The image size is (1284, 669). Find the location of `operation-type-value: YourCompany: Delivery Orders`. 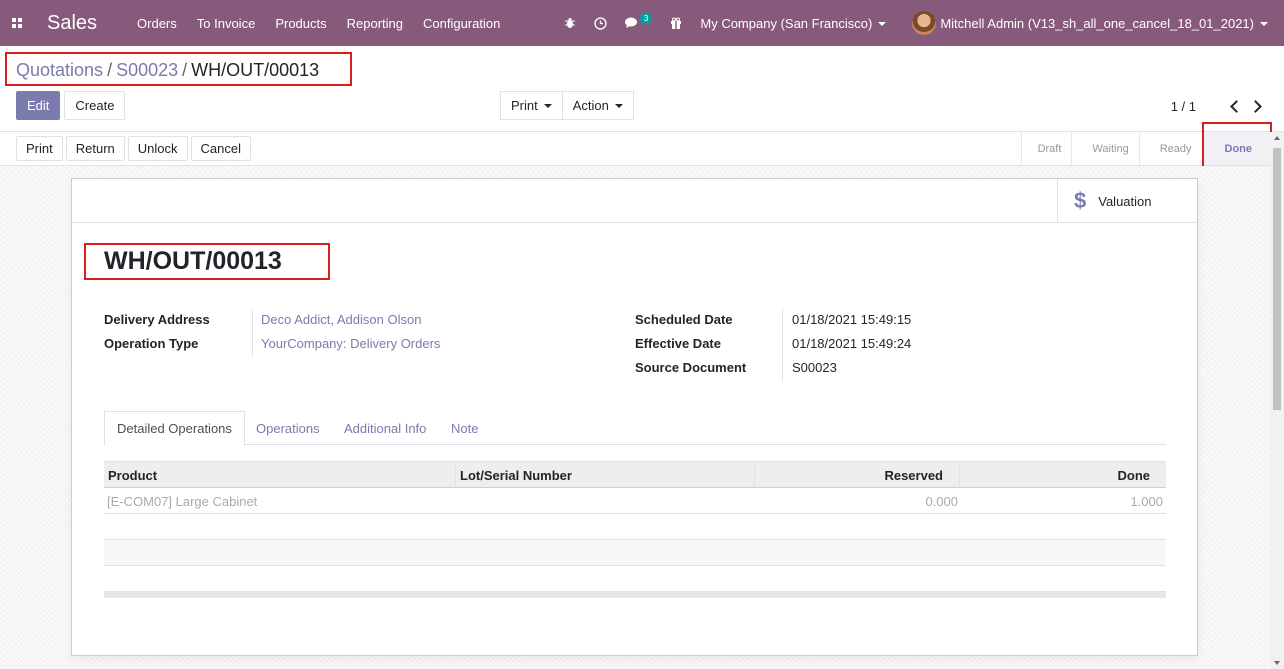

operation-type-value: YourCompany: Delivery Orders is located at coordinates (350, 343).